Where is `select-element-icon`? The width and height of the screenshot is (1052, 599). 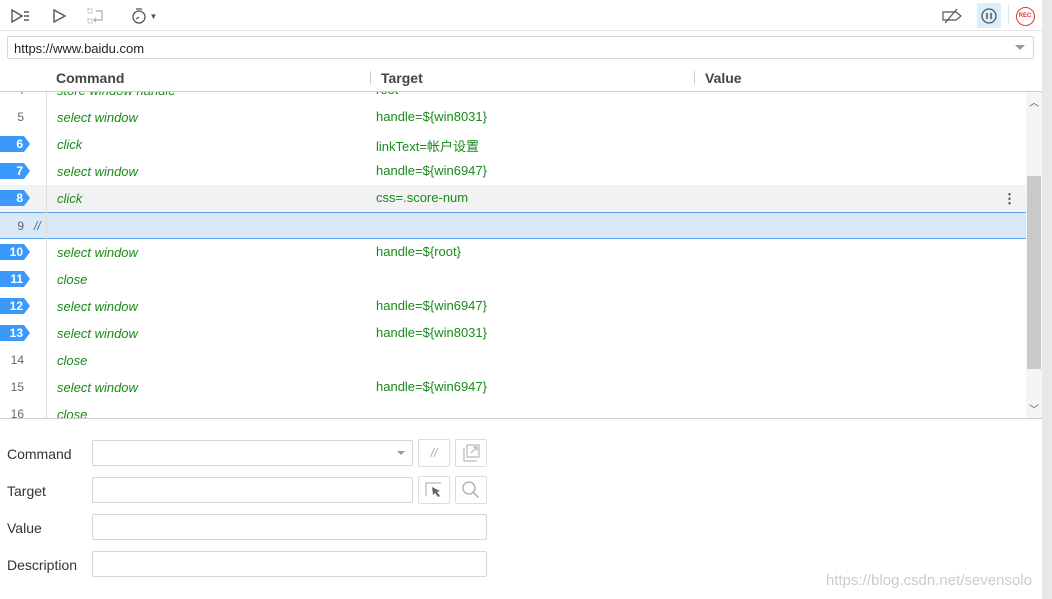
select-element-icon is located at coordinates (433, 489).